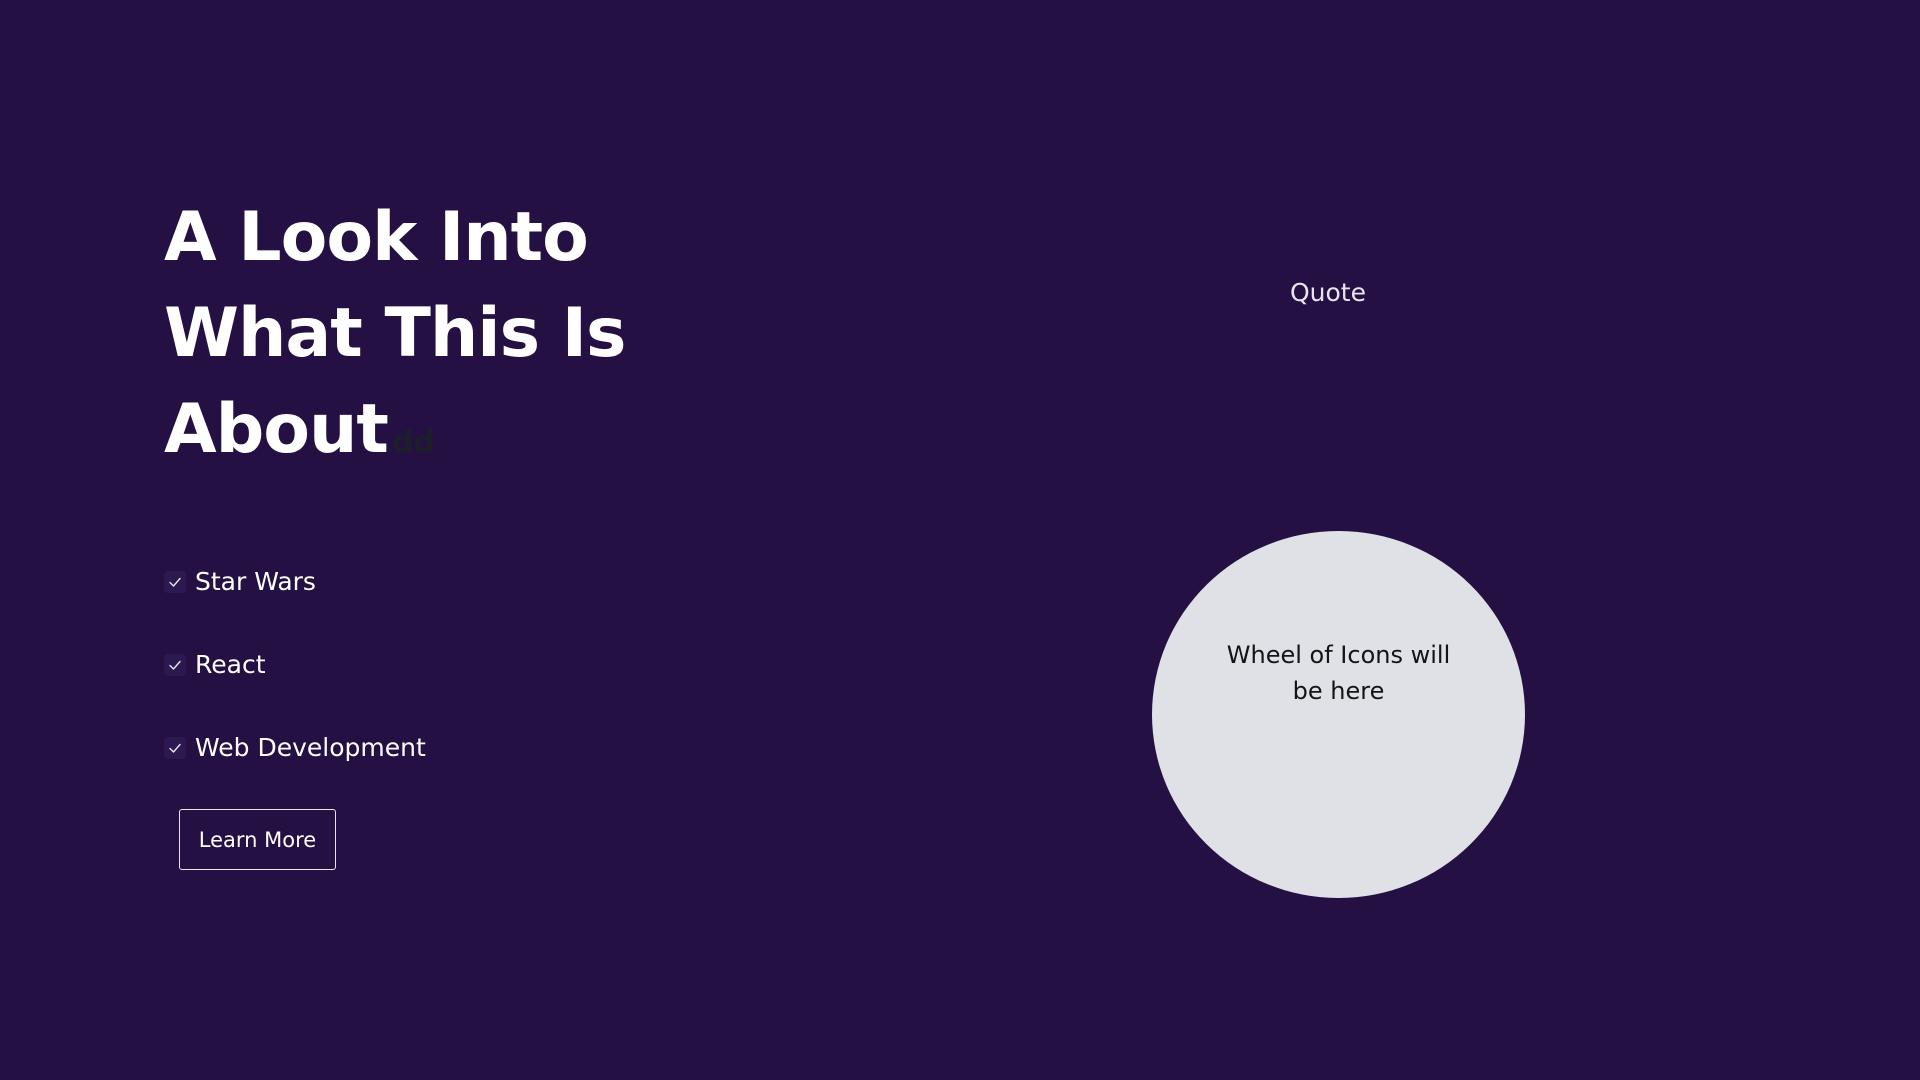 This screenshot has width=1920, height=1080. I want to click on heading-line-1: A Look Into, so click(376, 237).